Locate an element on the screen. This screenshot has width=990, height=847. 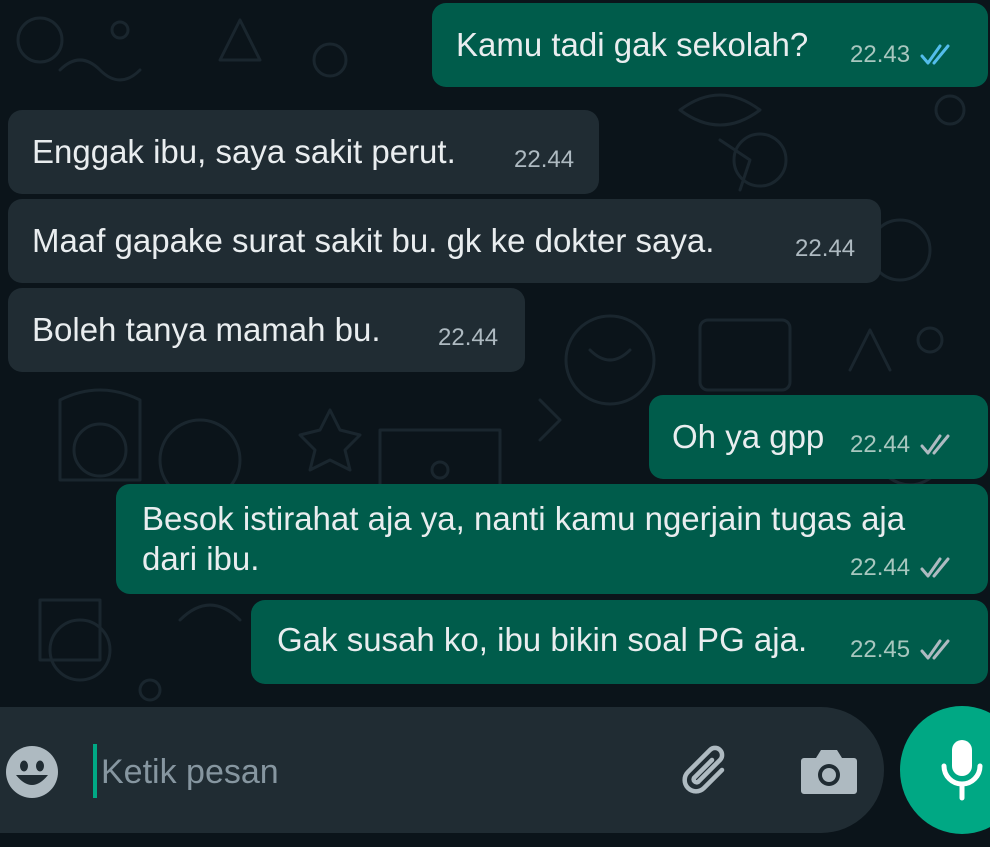
message-bubble-outgoing: Oh ya gpp 22.44 is located at coordinates (818, 437).